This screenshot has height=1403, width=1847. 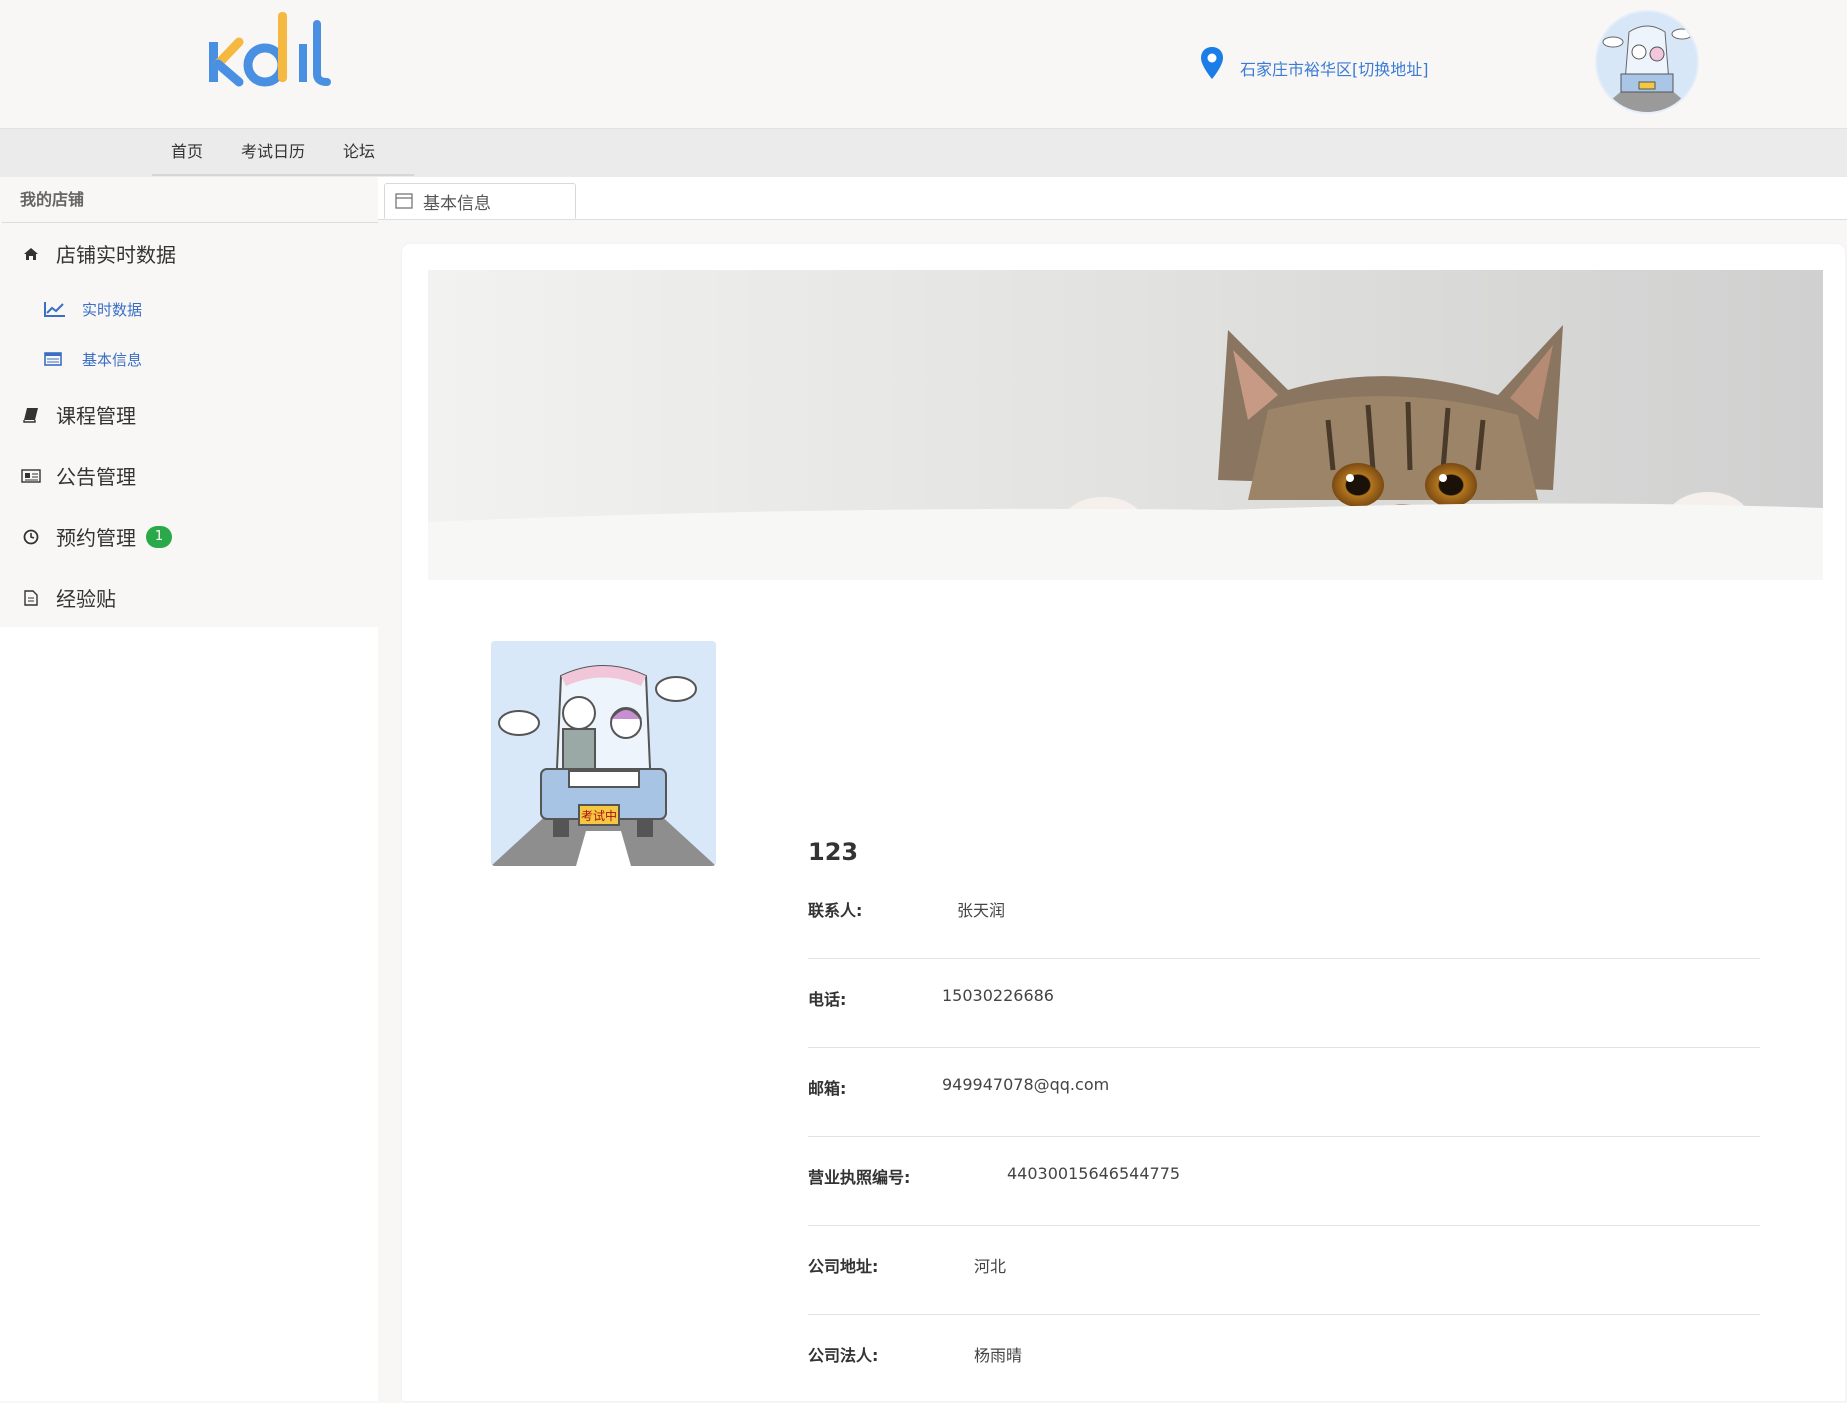 I want to click on main-nav: 首页 考试日历 论坛, so click(x=923, y=153).